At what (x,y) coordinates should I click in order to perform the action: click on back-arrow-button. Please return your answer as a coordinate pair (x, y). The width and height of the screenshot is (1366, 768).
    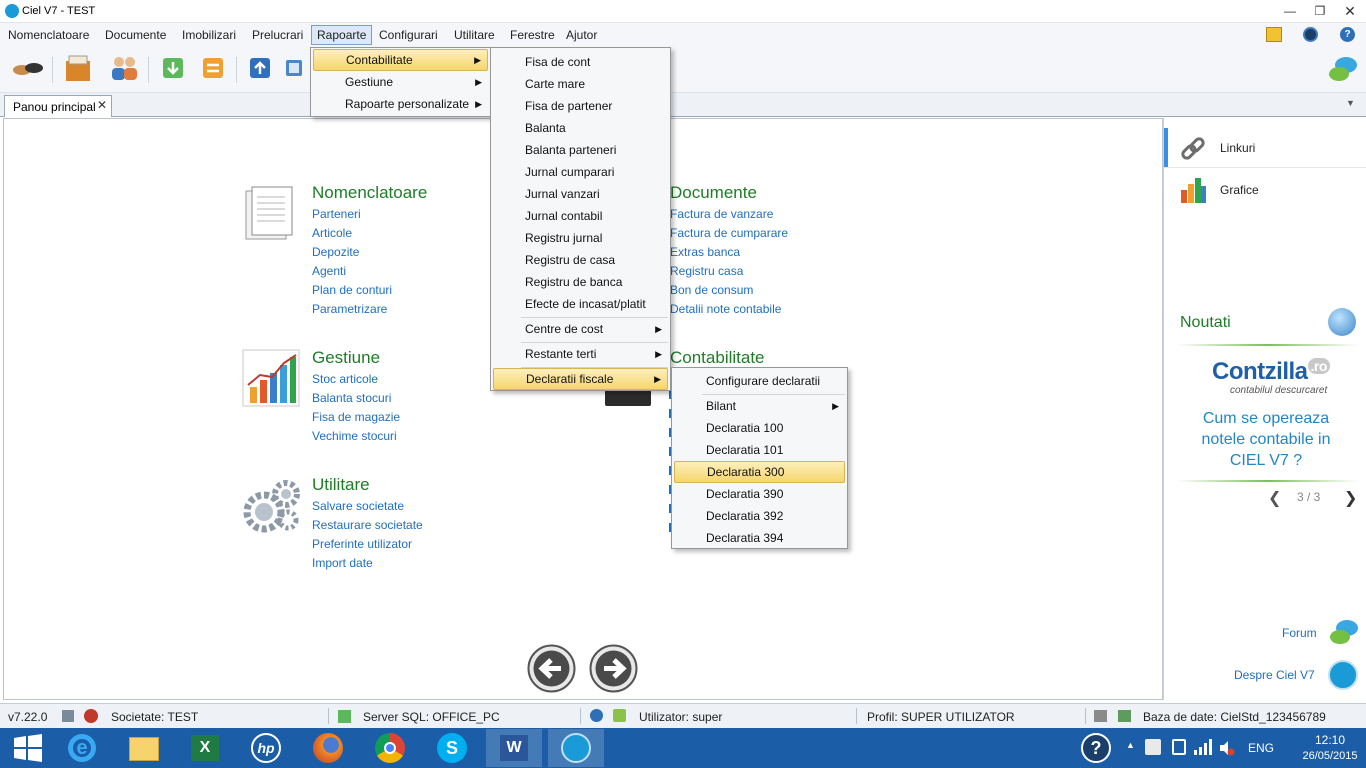
    Looking at the image, I should click on (551, 668).